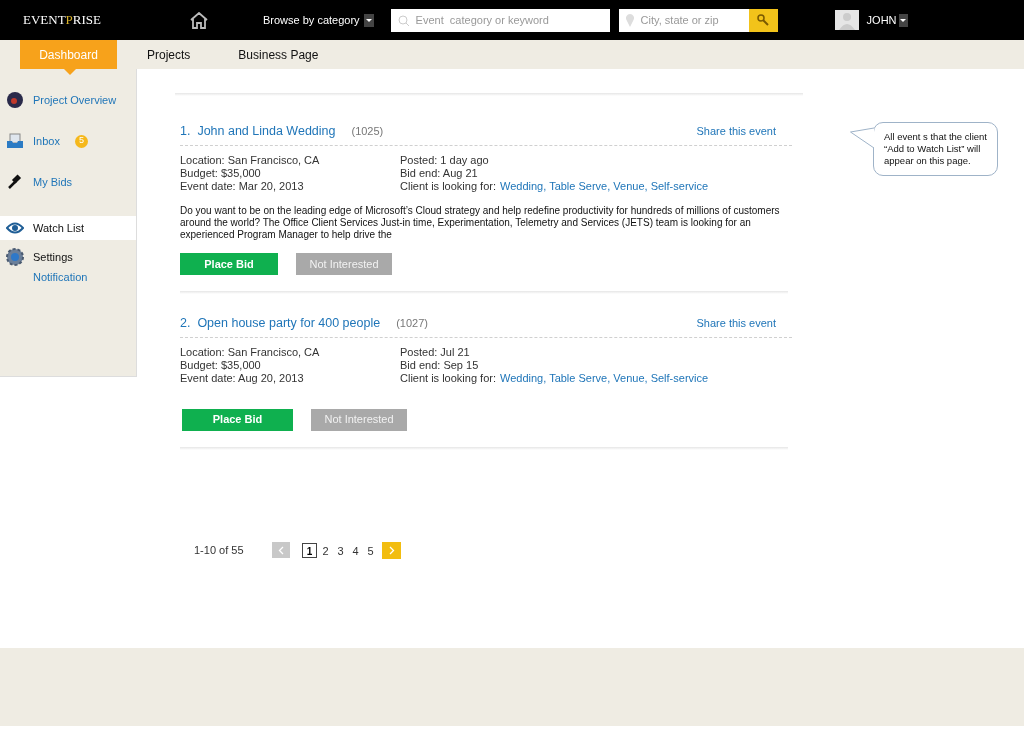  I want to click on chevron-left-icon, so click(281, 550).